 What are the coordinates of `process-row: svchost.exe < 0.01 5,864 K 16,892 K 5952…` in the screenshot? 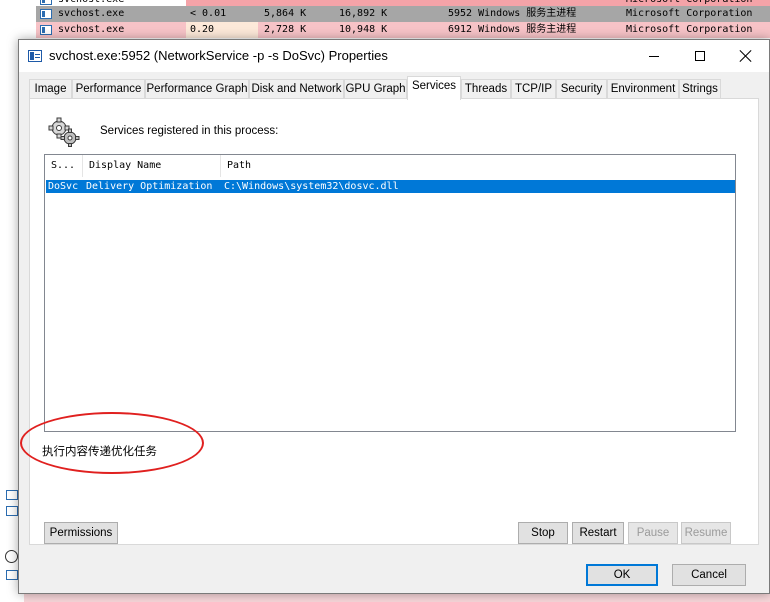 It's located at (403, 14).